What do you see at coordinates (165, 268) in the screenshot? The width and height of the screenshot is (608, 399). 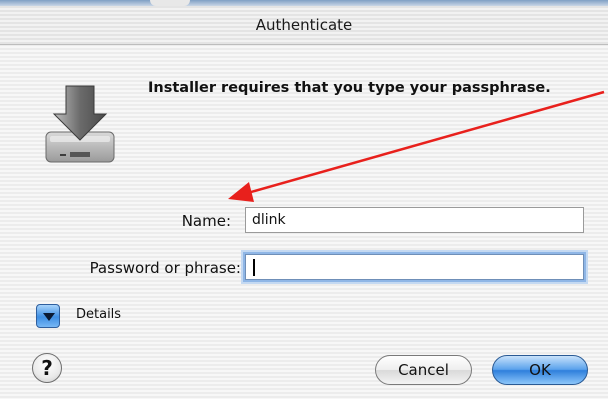 I see `password-label: Password or phrase:` at bounding box center [165, 268].